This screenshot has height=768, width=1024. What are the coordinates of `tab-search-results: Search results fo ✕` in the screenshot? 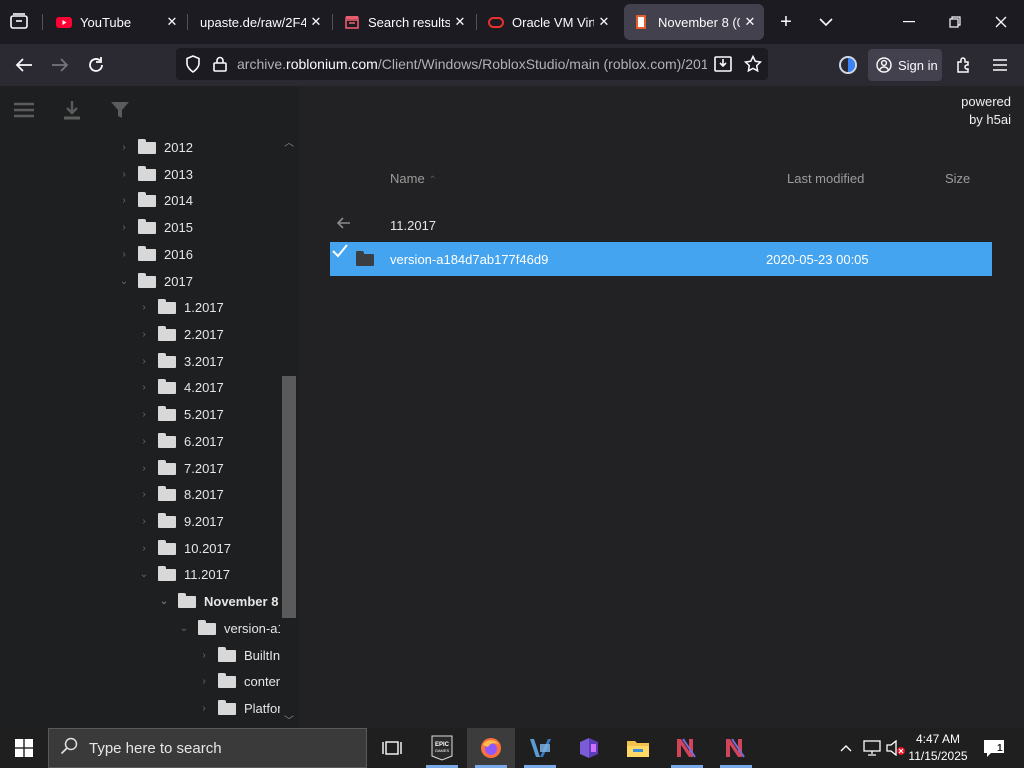 It's located at (404, 22).